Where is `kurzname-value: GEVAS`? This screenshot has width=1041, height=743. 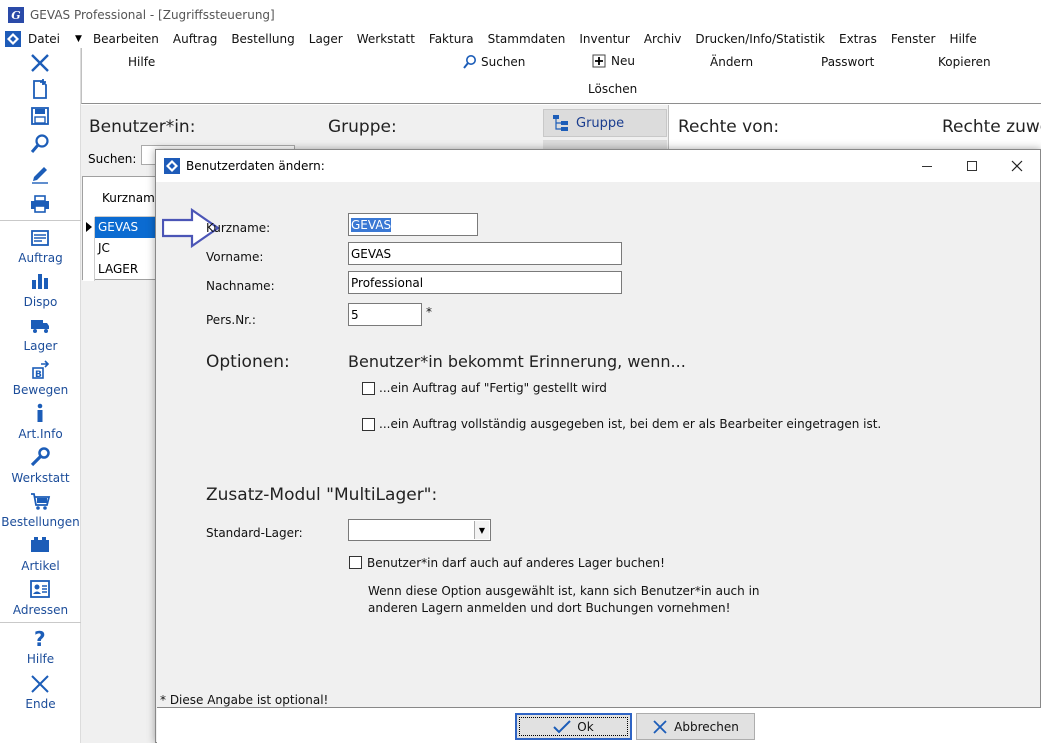 kurzname-value: GEVAS is located at coordinates (371, 225).